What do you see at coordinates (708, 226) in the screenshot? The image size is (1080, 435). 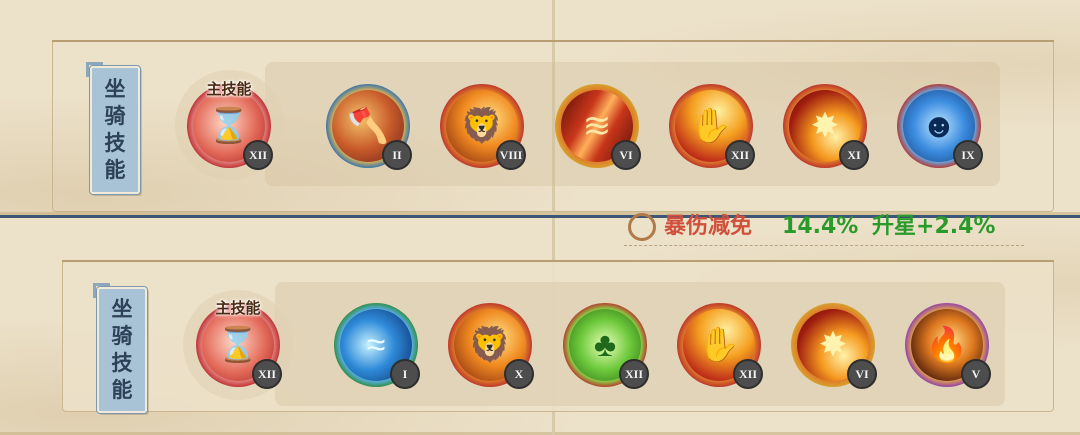 I see `stat-name: 暴伤减免` at bounding box center [708, 226].